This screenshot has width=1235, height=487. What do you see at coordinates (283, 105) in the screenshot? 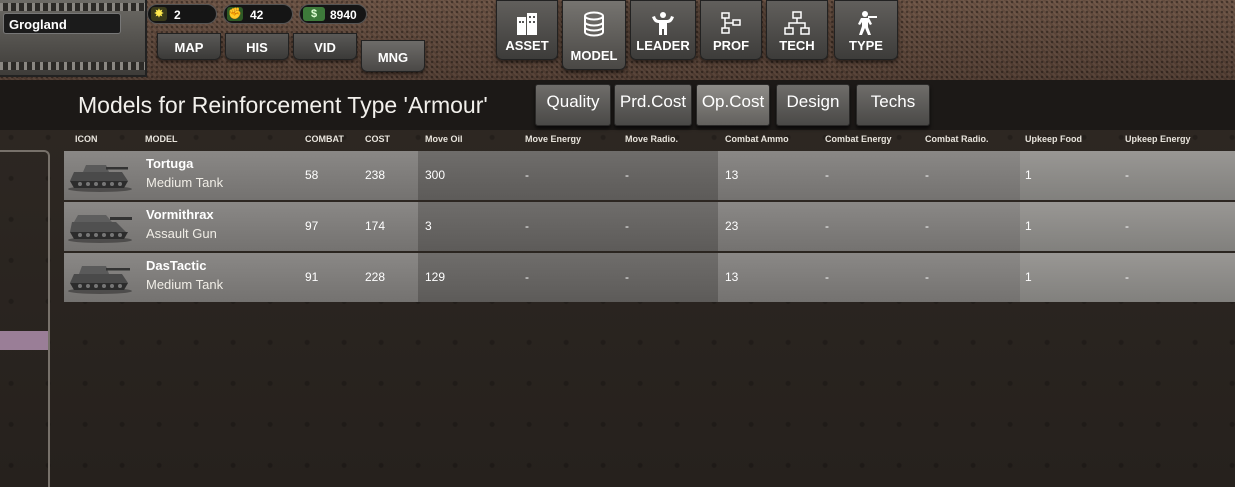
I see `page-title: Models for Reinforcement Type 'Armour'` at bounding box center [283, 105].